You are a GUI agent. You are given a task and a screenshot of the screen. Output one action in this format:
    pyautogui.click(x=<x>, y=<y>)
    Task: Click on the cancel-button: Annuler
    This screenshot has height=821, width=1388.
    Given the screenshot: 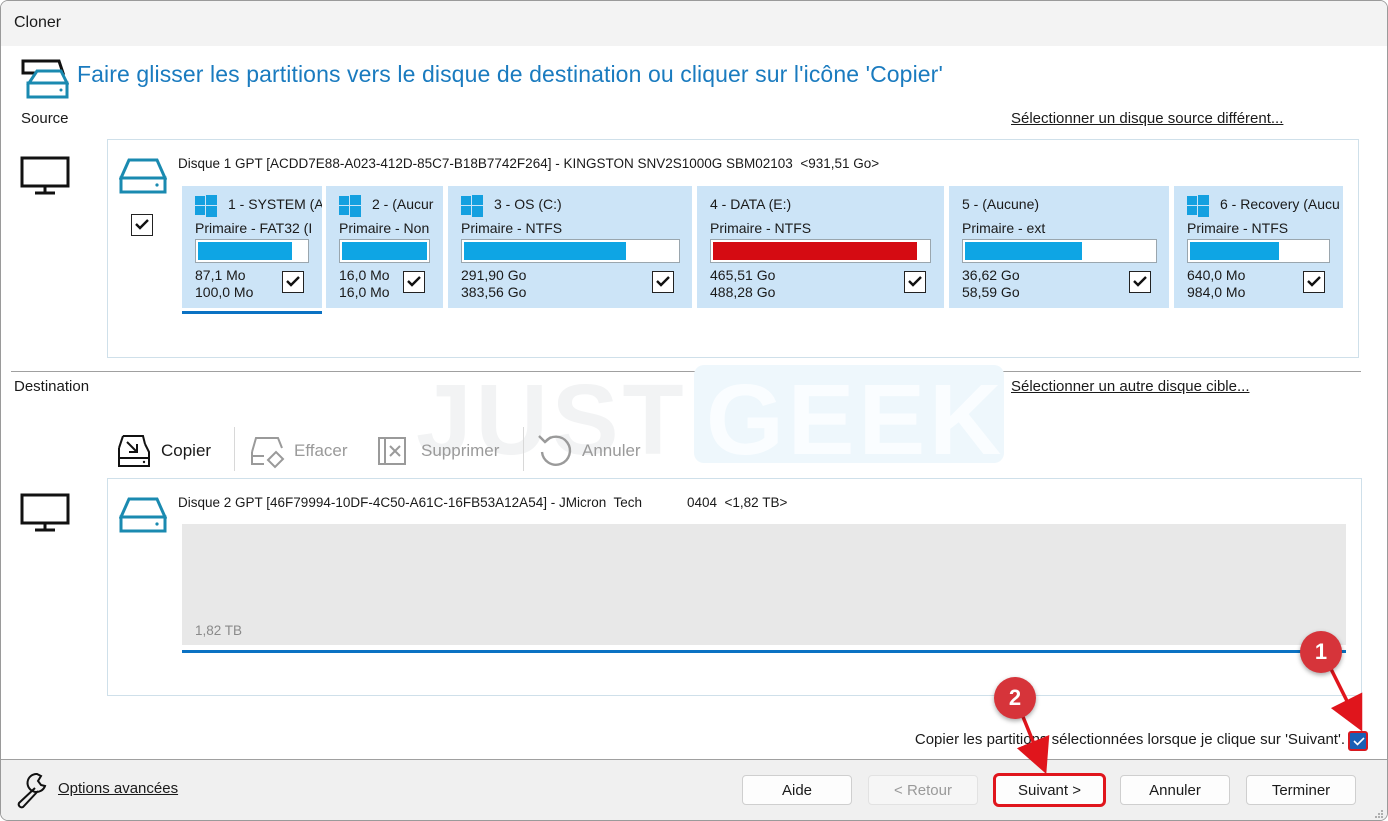 What is the action you would take?
    pyautogui.click(x=1175, y=790)
    